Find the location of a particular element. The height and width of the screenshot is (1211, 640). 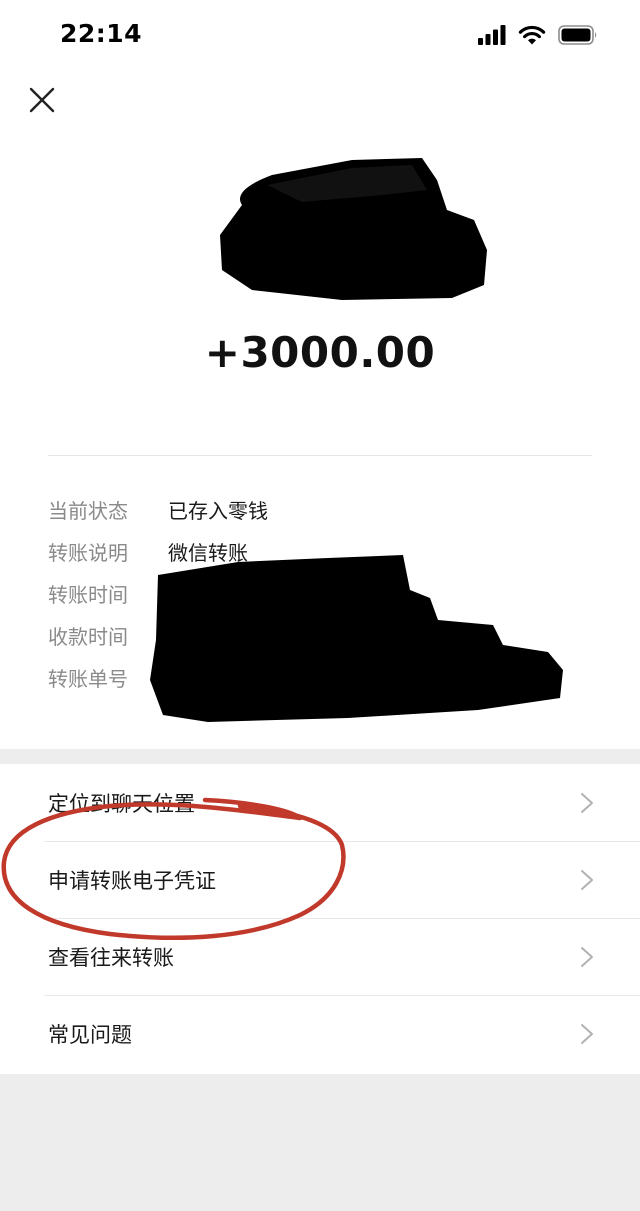

detail-row-status: 当前状态 已存入零钱 is located at coordinates (328, 509).